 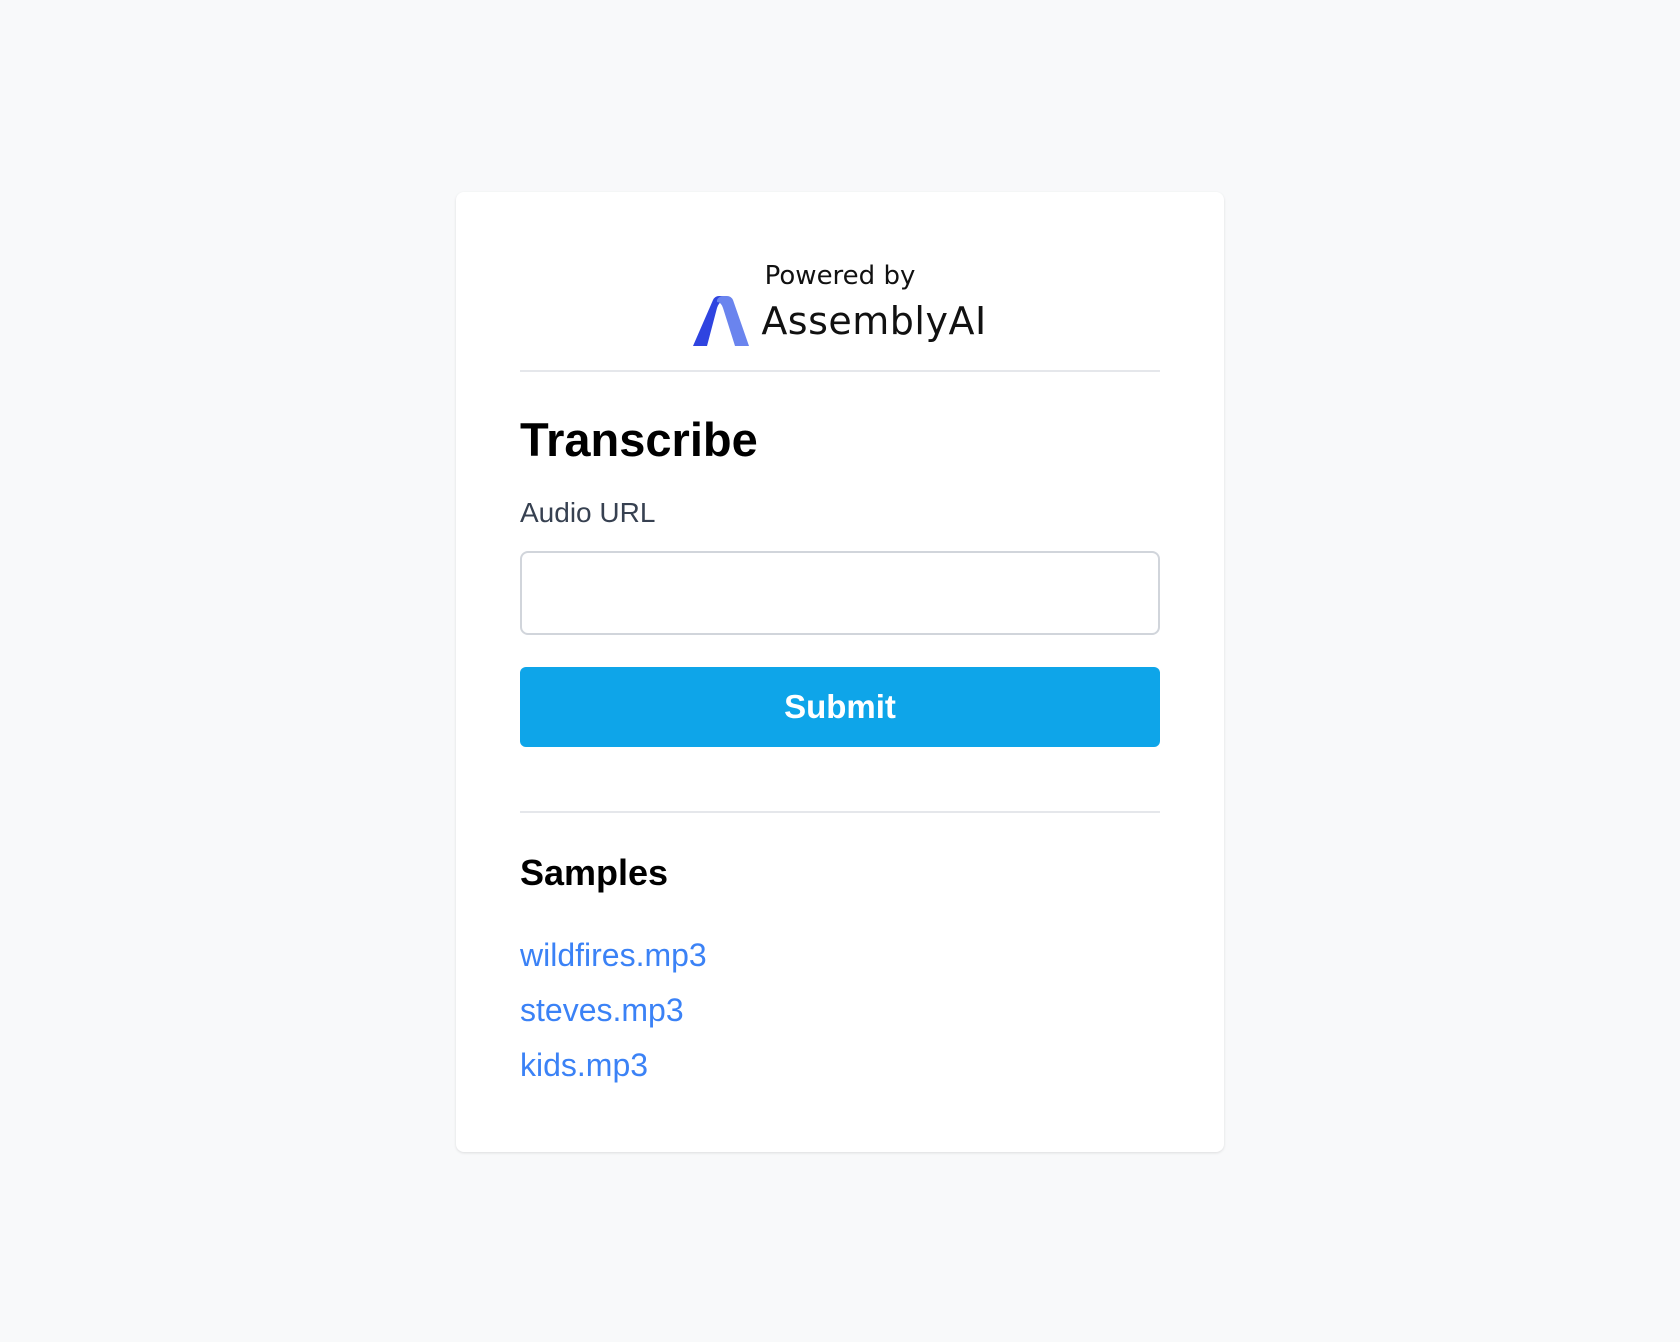 What do you see at coordinates (602, 1010) in the screenshot?
I see `sample-link-steves: steves.mp3` at bounding box center [602, 1010].